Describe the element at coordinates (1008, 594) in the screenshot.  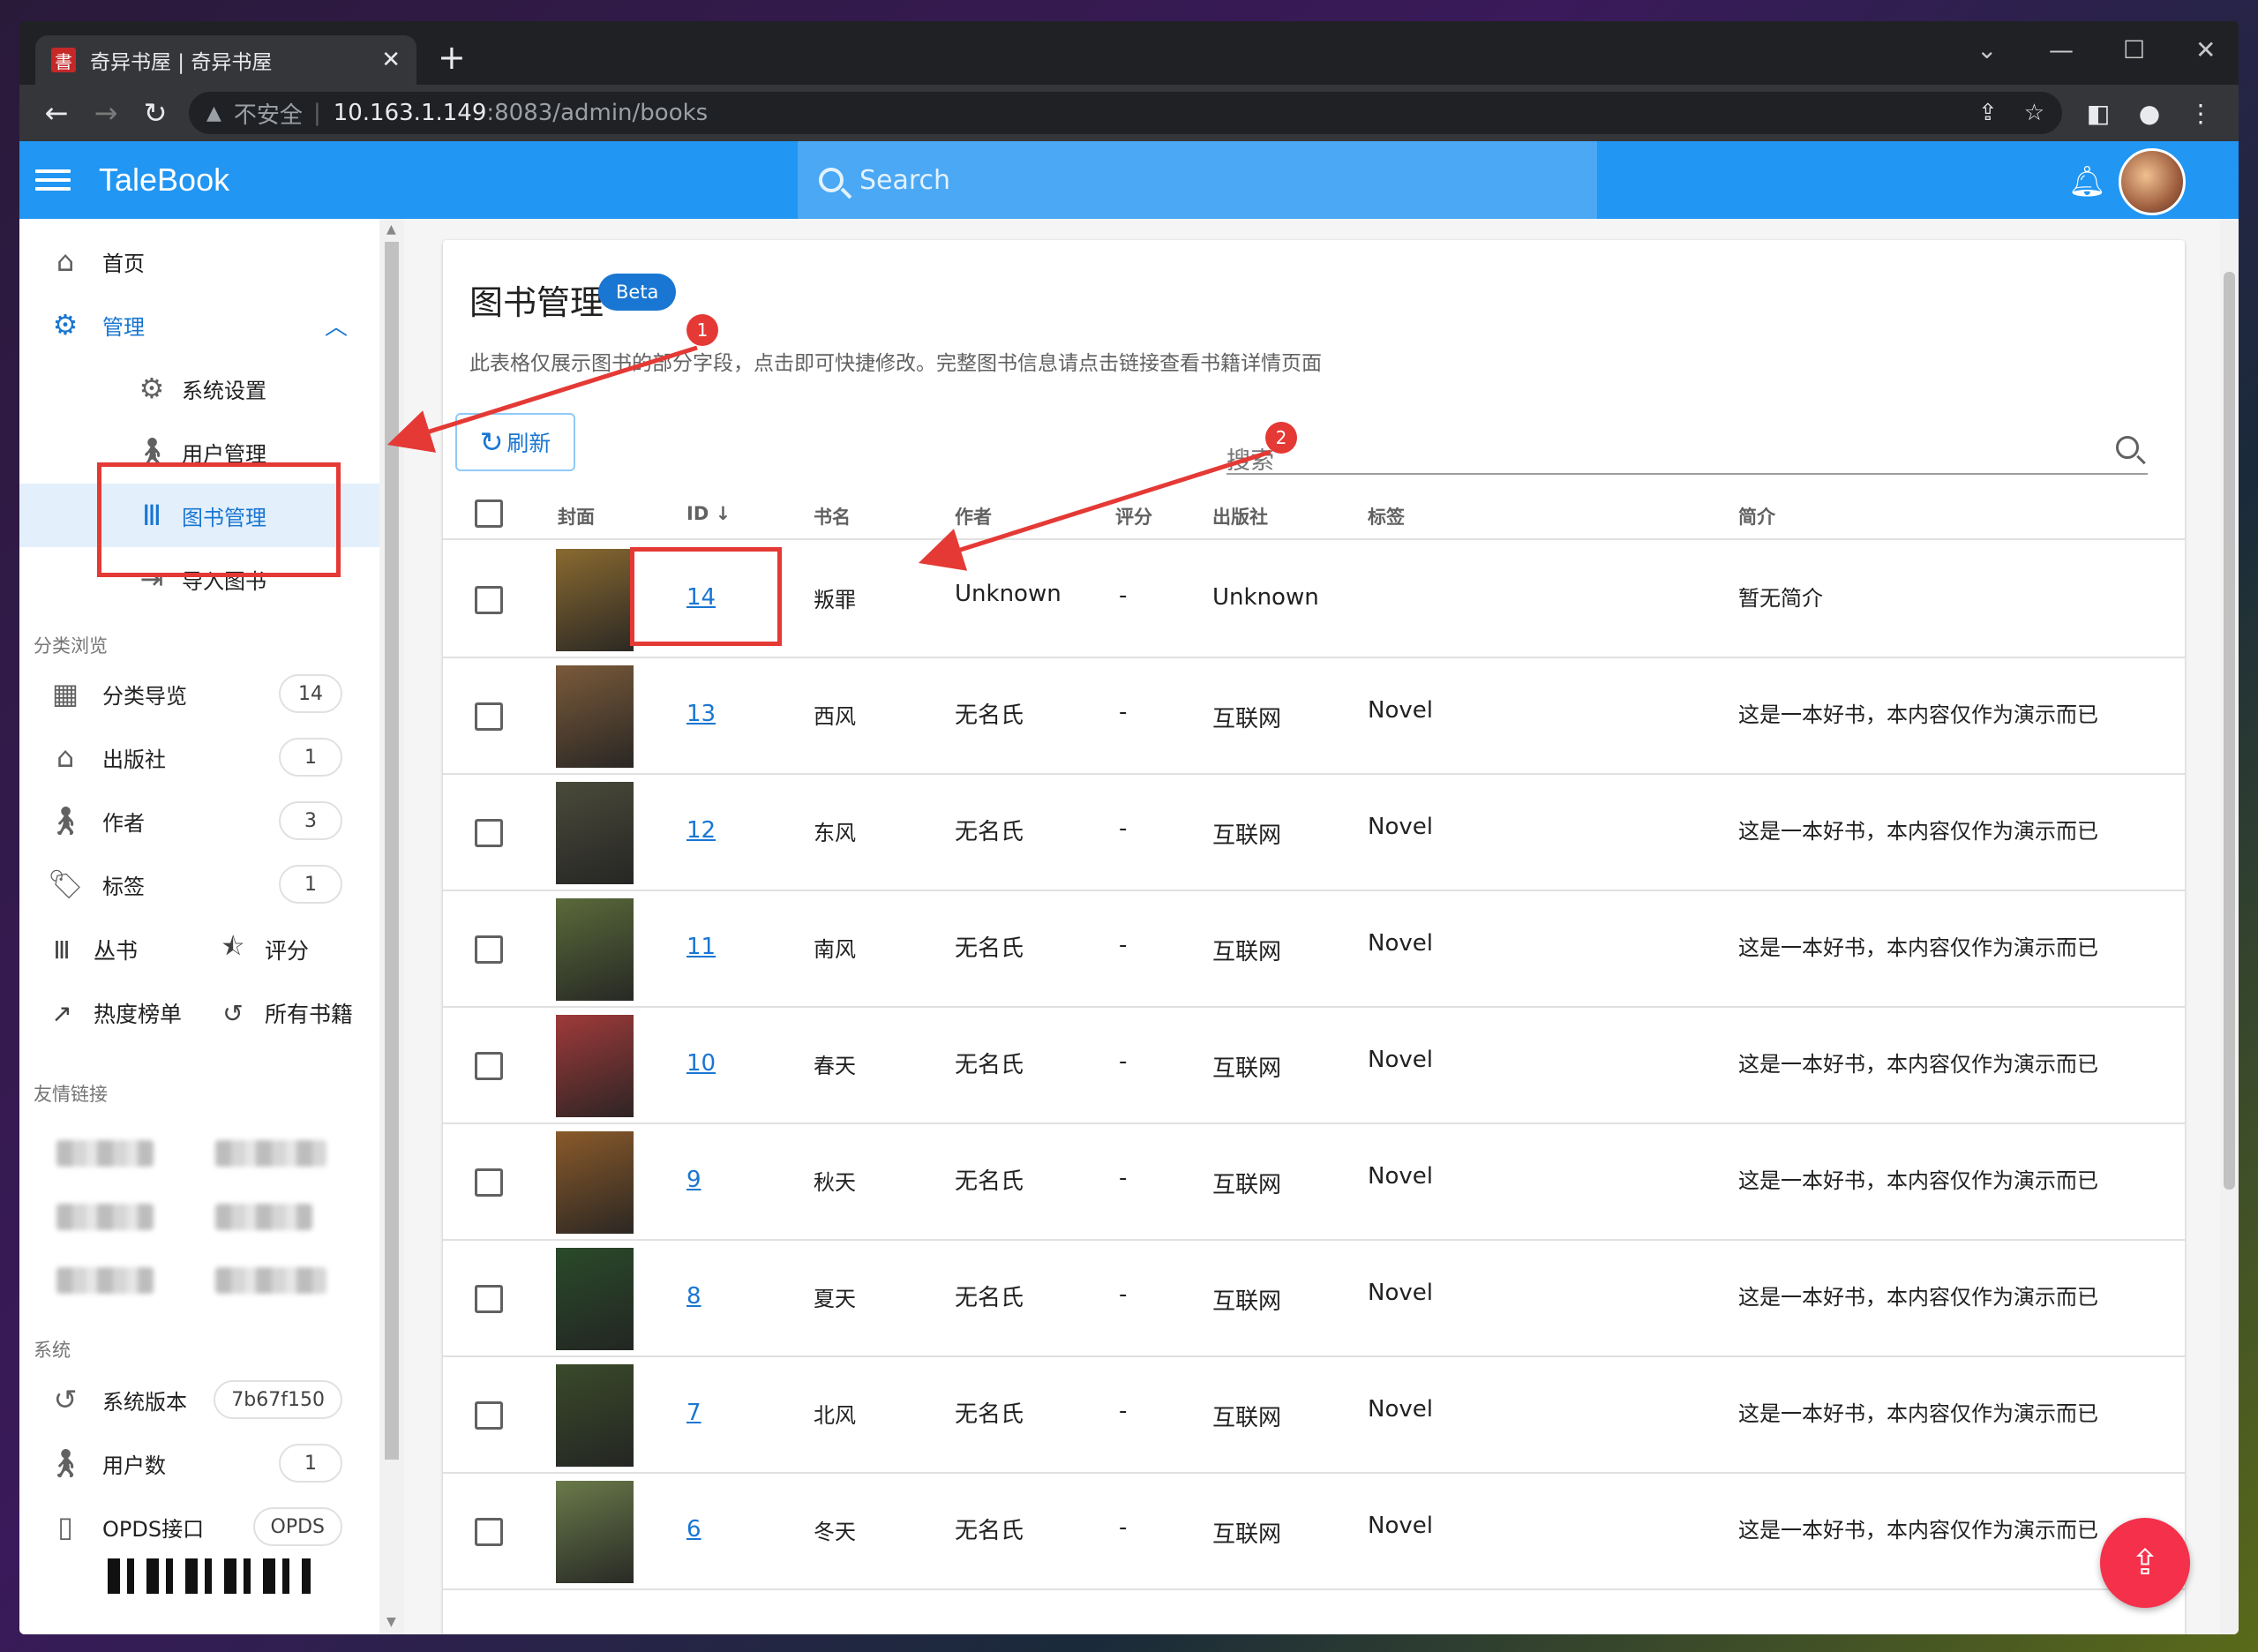
I see `book-author-cell: Unknown` at that location.